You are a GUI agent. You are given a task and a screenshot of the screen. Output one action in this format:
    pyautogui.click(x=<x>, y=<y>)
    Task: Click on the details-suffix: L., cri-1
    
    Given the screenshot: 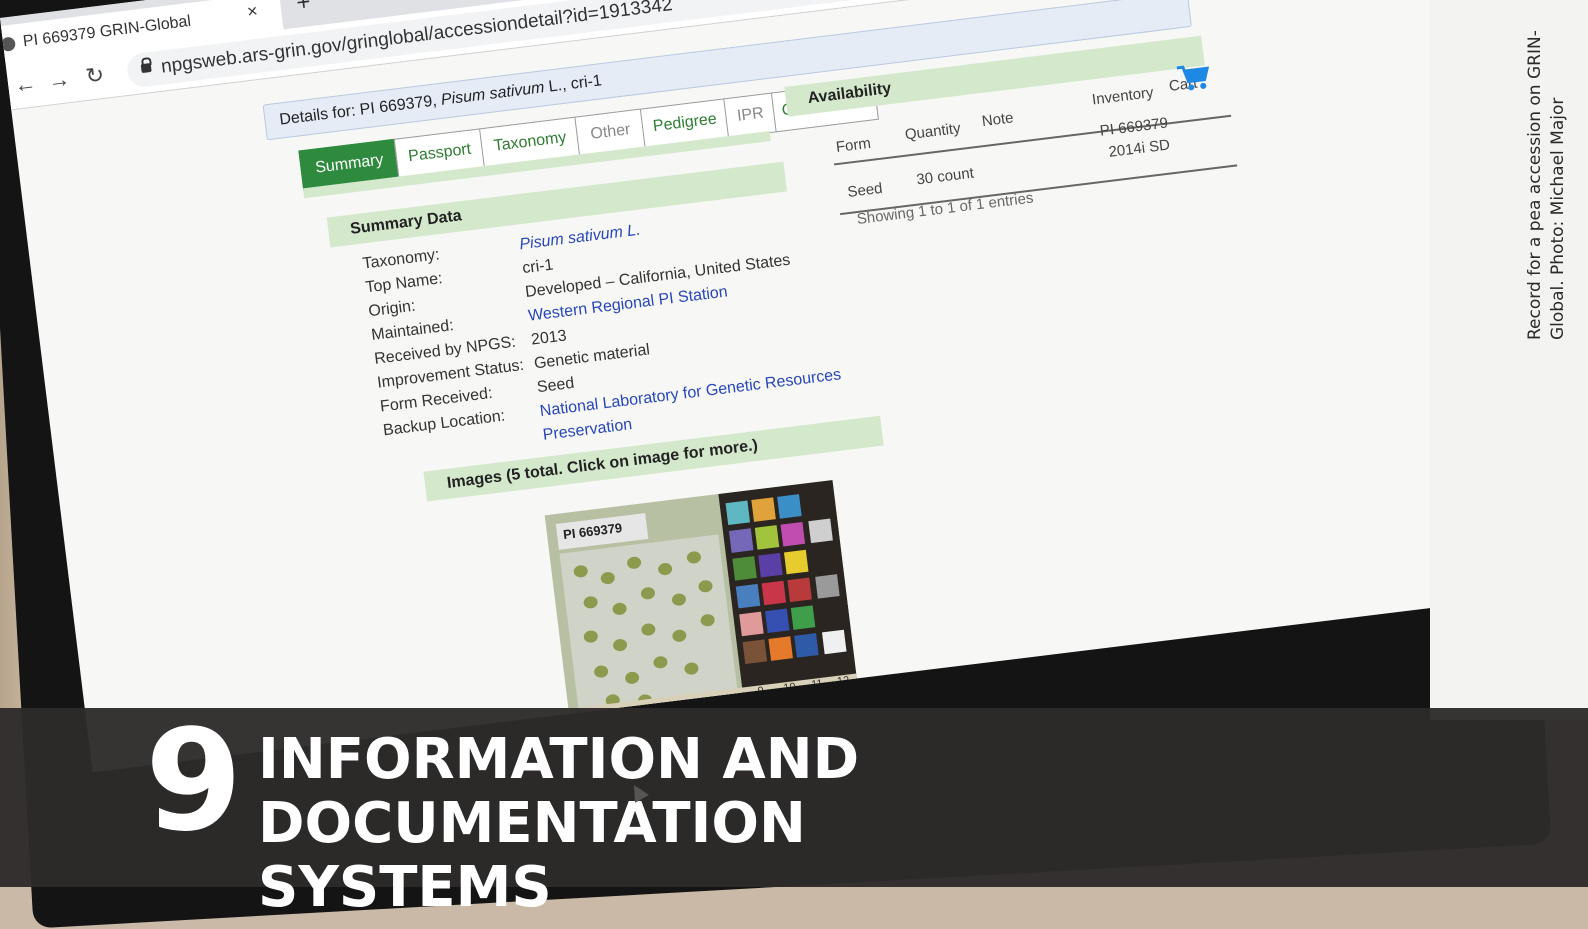 What is the action you would take?
    pyautogui.click(x=573, y=84)
    